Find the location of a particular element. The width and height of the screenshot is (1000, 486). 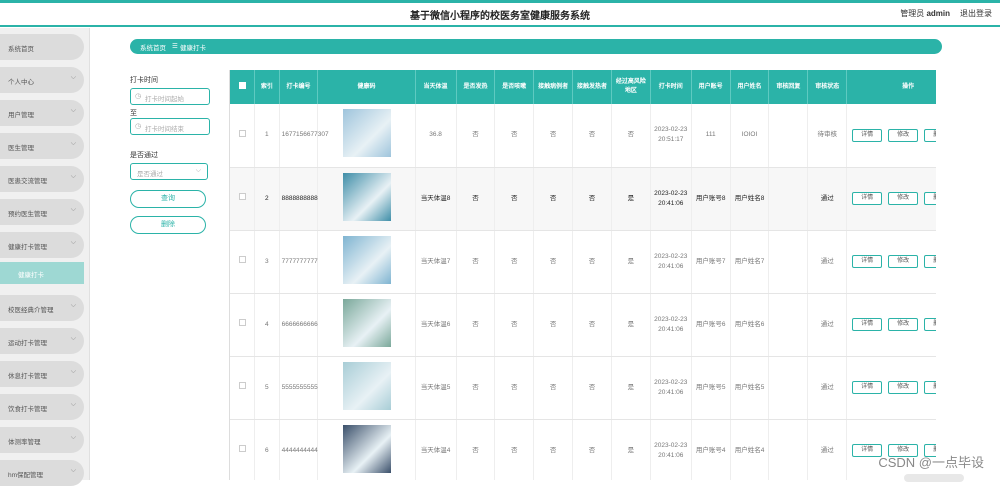

table-cell-temp: 当天体温4 is located at coordinates (436, 449).